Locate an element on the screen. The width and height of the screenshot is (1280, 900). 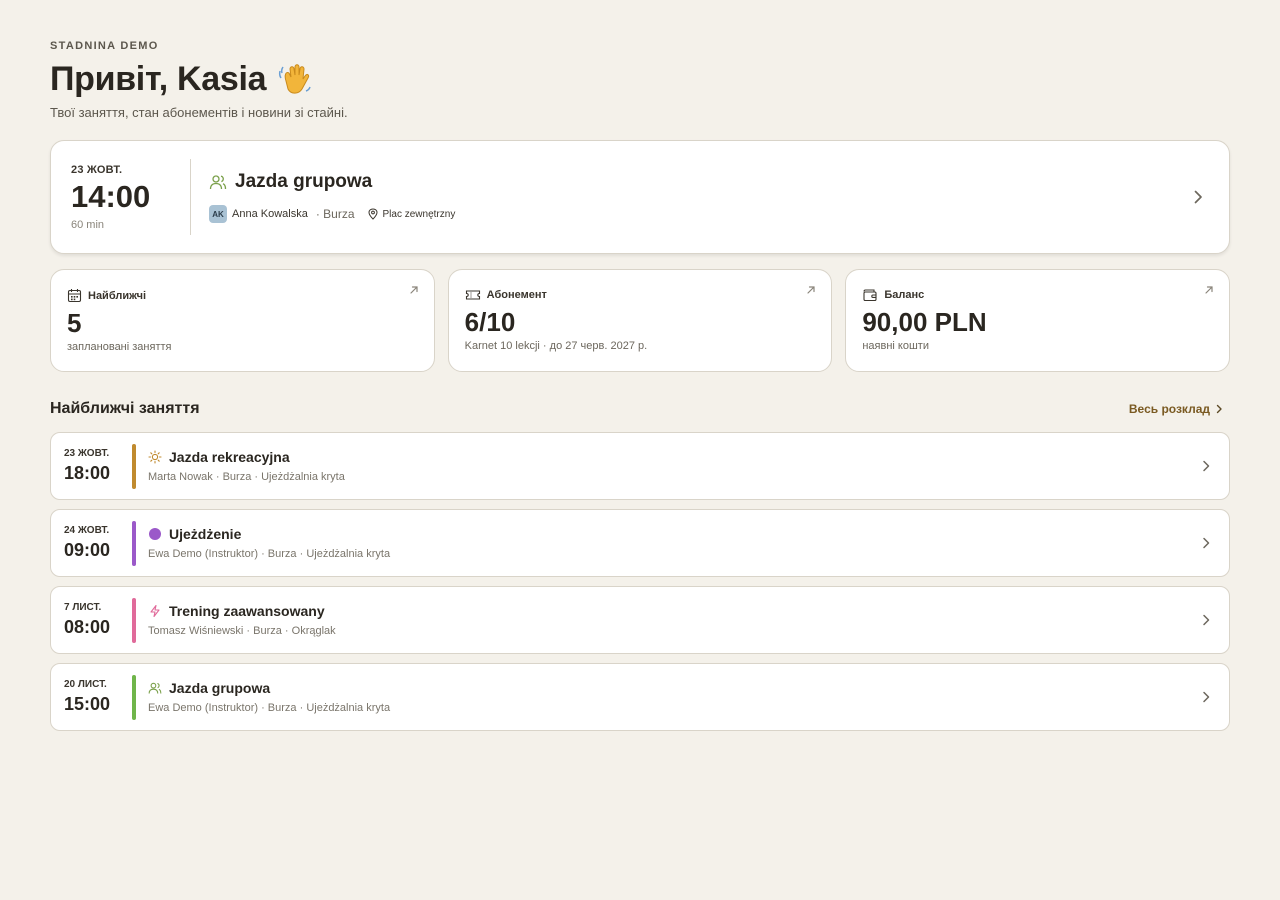
ticket-icon is located at coordinates (472, 295).